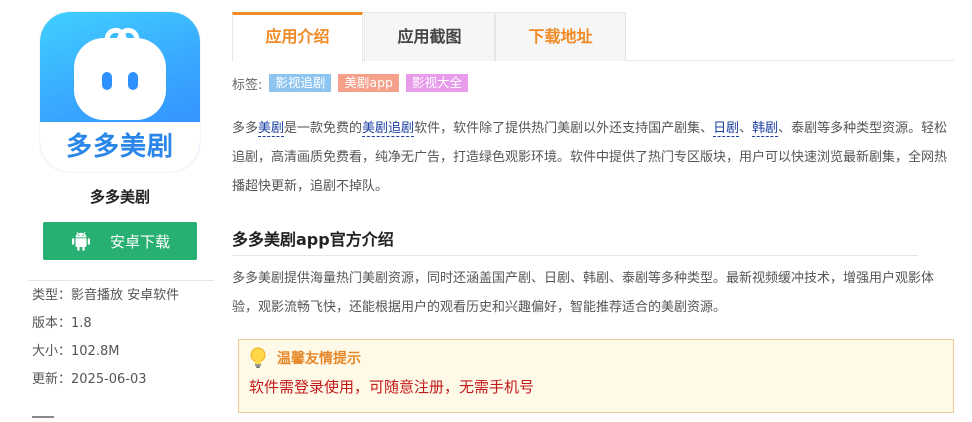 The height and width of the screenshot is (422, 972). What do you see at coordinates (596, 376) in the screenshot?
I see `tip-box: 温馨友情提示 软件需登录使用，可随意注册，无需手机号` at bounding box center [596, 376].